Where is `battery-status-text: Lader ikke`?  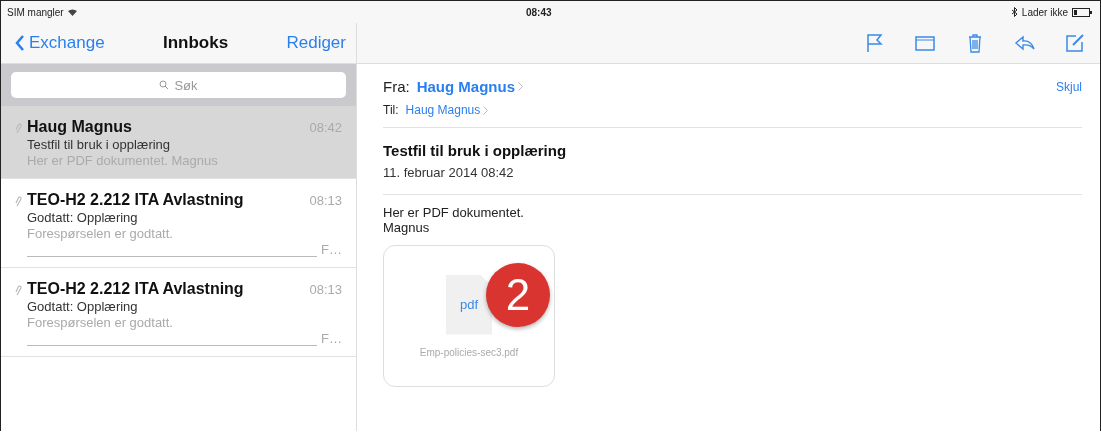
battery-status-text: Lader ikke is located at coordinates (1044, 12).